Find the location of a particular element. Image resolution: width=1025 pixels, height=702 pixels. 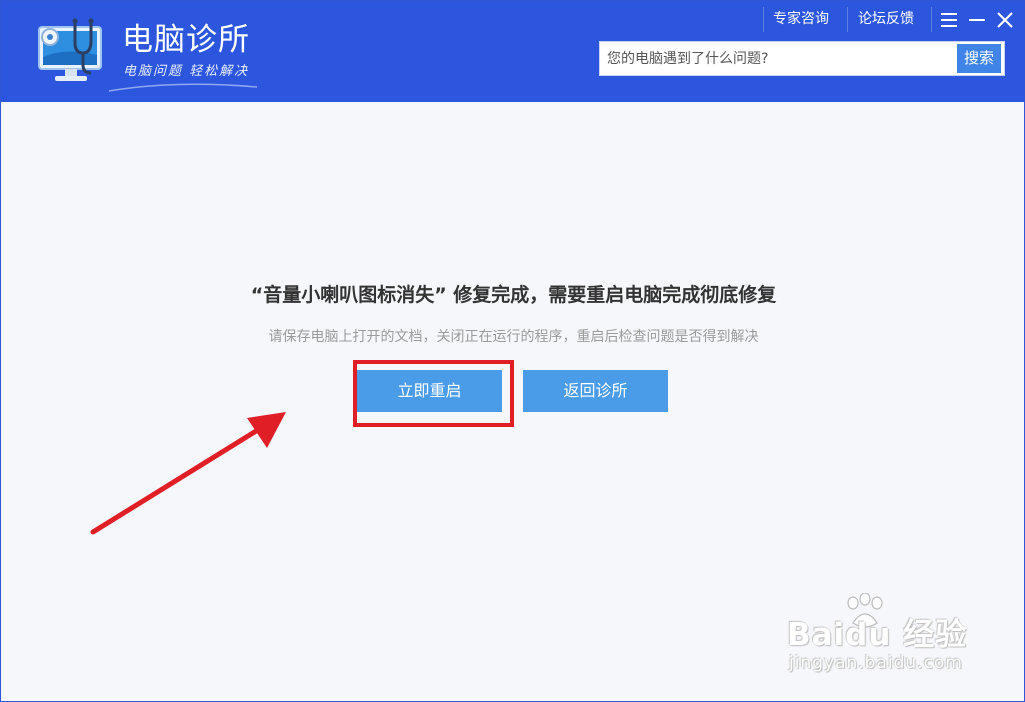

minimize-icon is located at coordinates (977, 20).